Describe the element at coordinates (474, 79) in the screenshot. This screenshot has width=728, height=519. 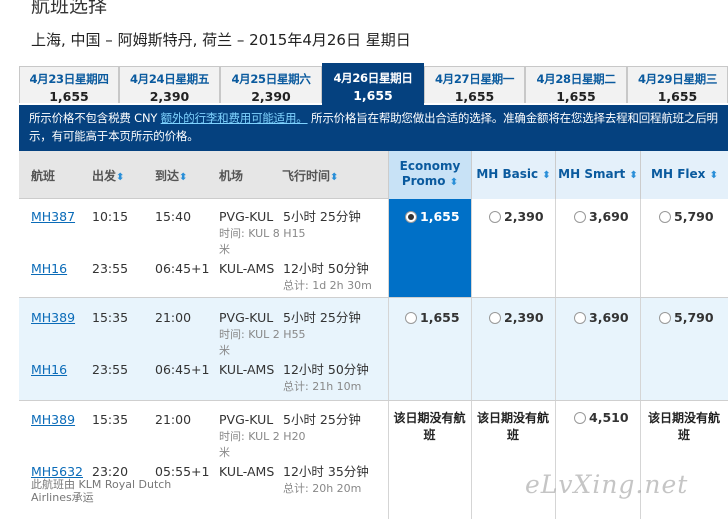
I see `date-tab-date: 4月27日星期一` at that location.